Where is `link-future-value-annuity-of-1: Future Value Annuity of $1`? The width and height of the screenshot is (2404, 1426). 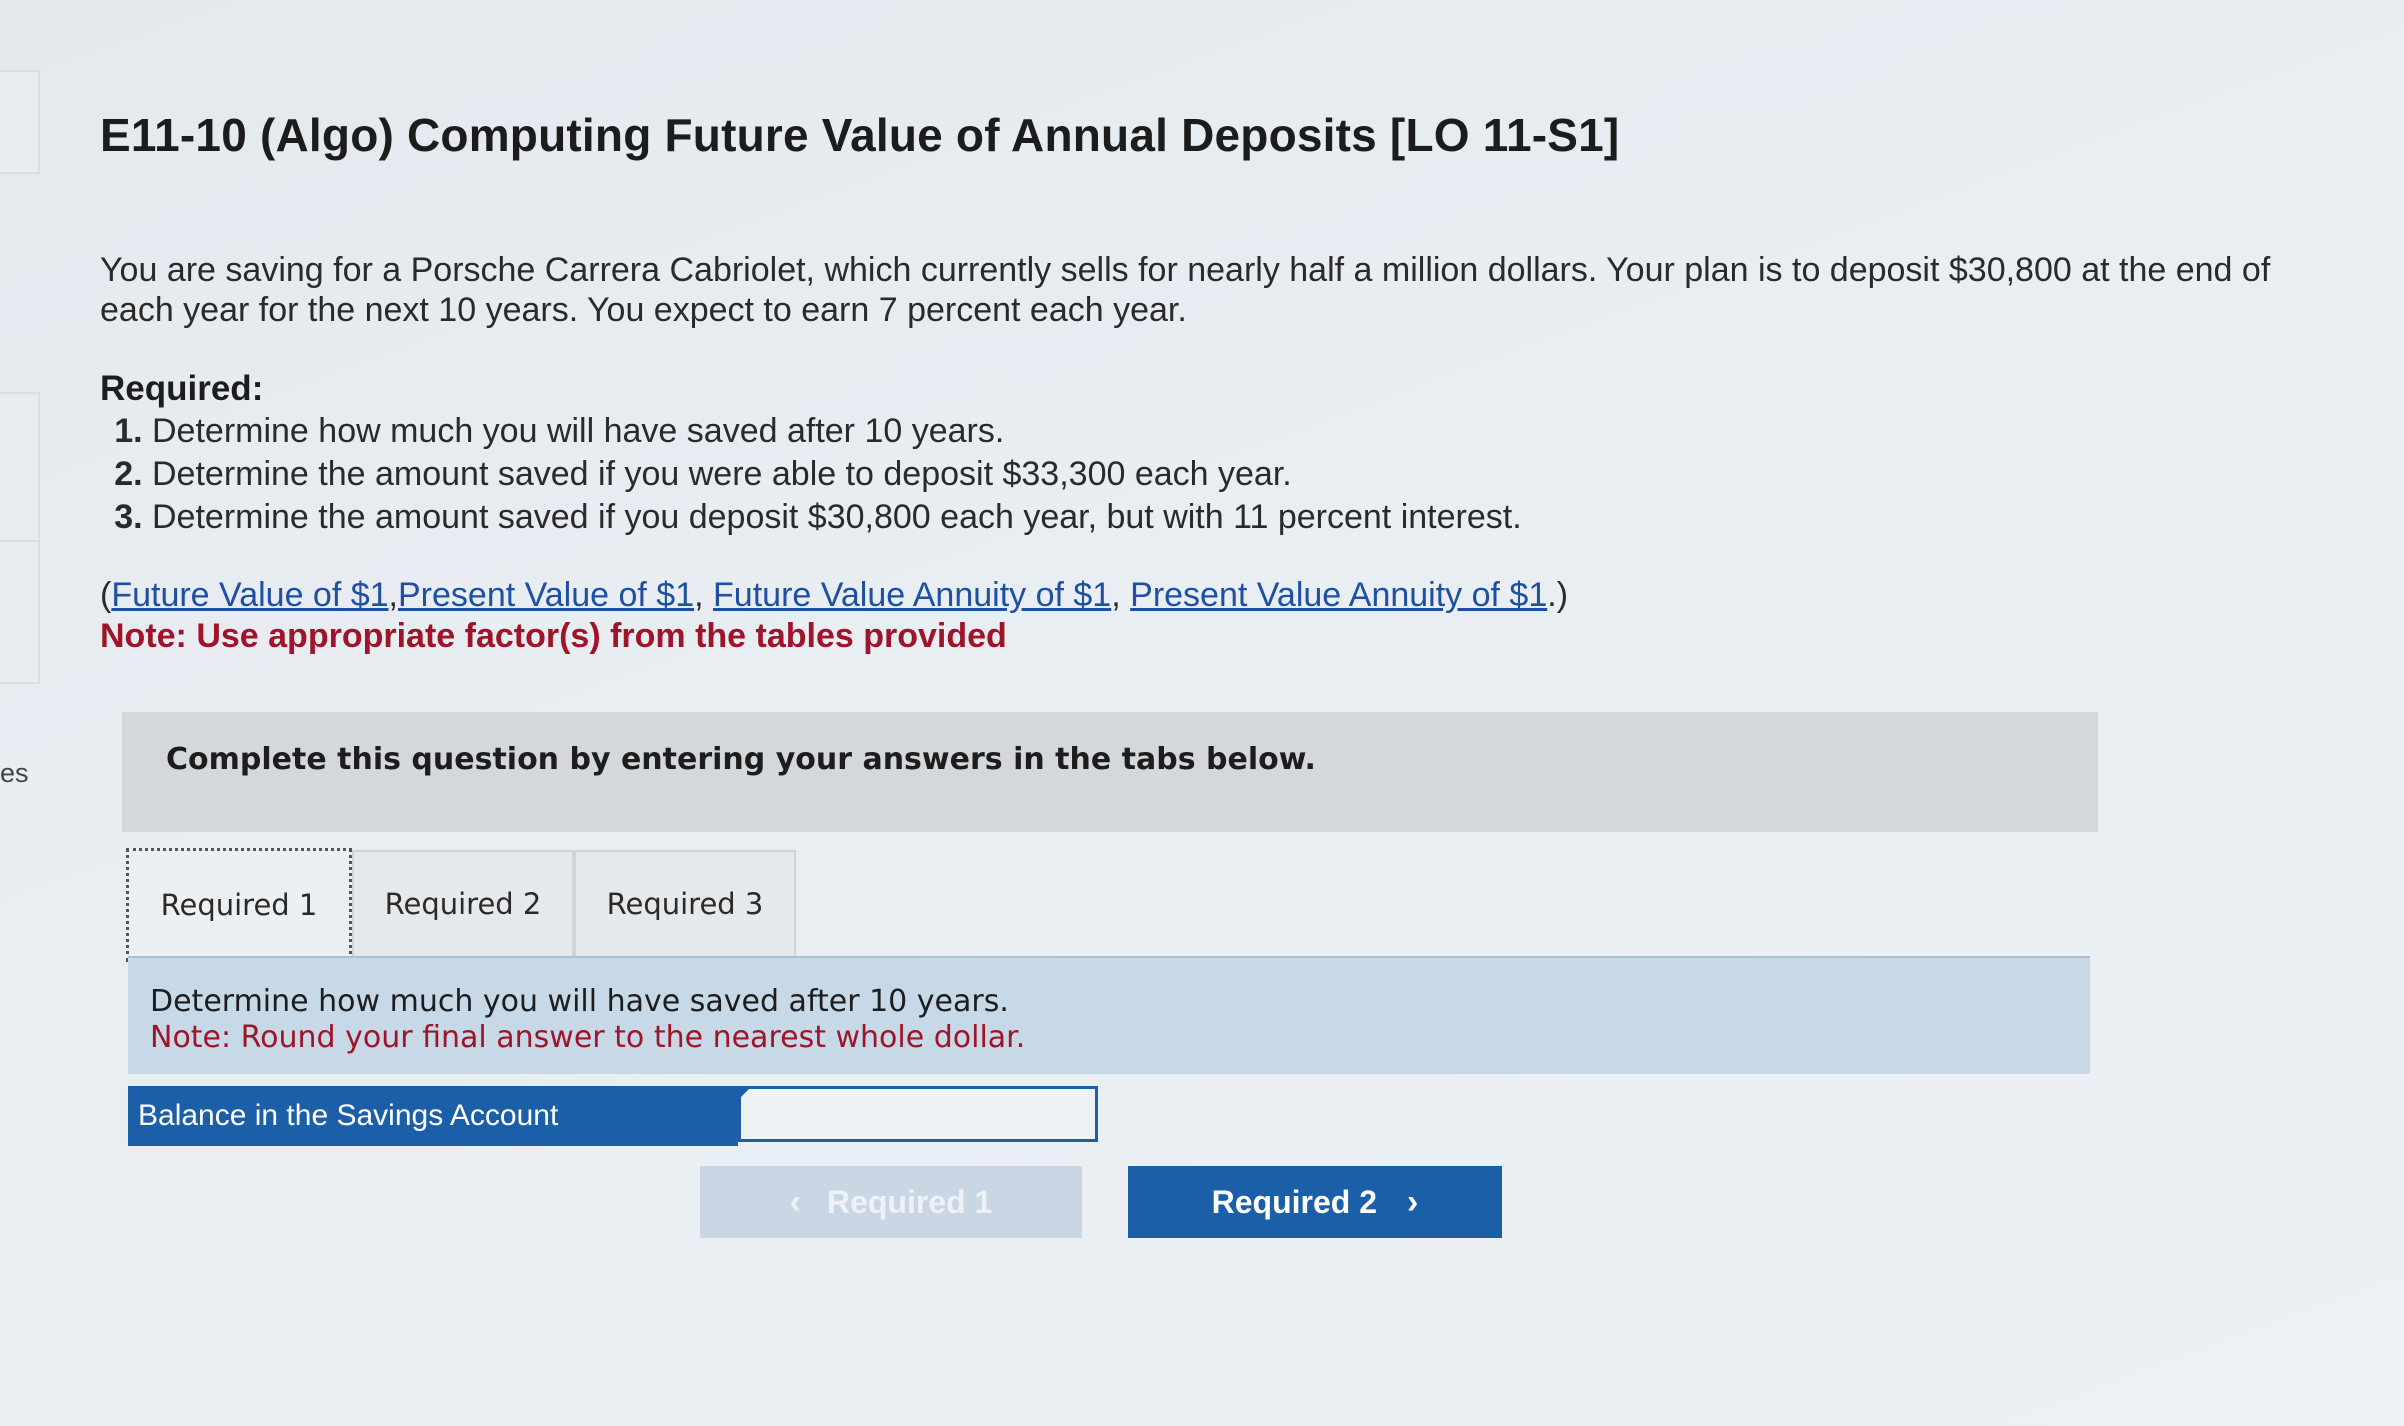 link-future-value-annuity-of-1: Future Value Annuity of $1 is located at coordinates (912, 595).